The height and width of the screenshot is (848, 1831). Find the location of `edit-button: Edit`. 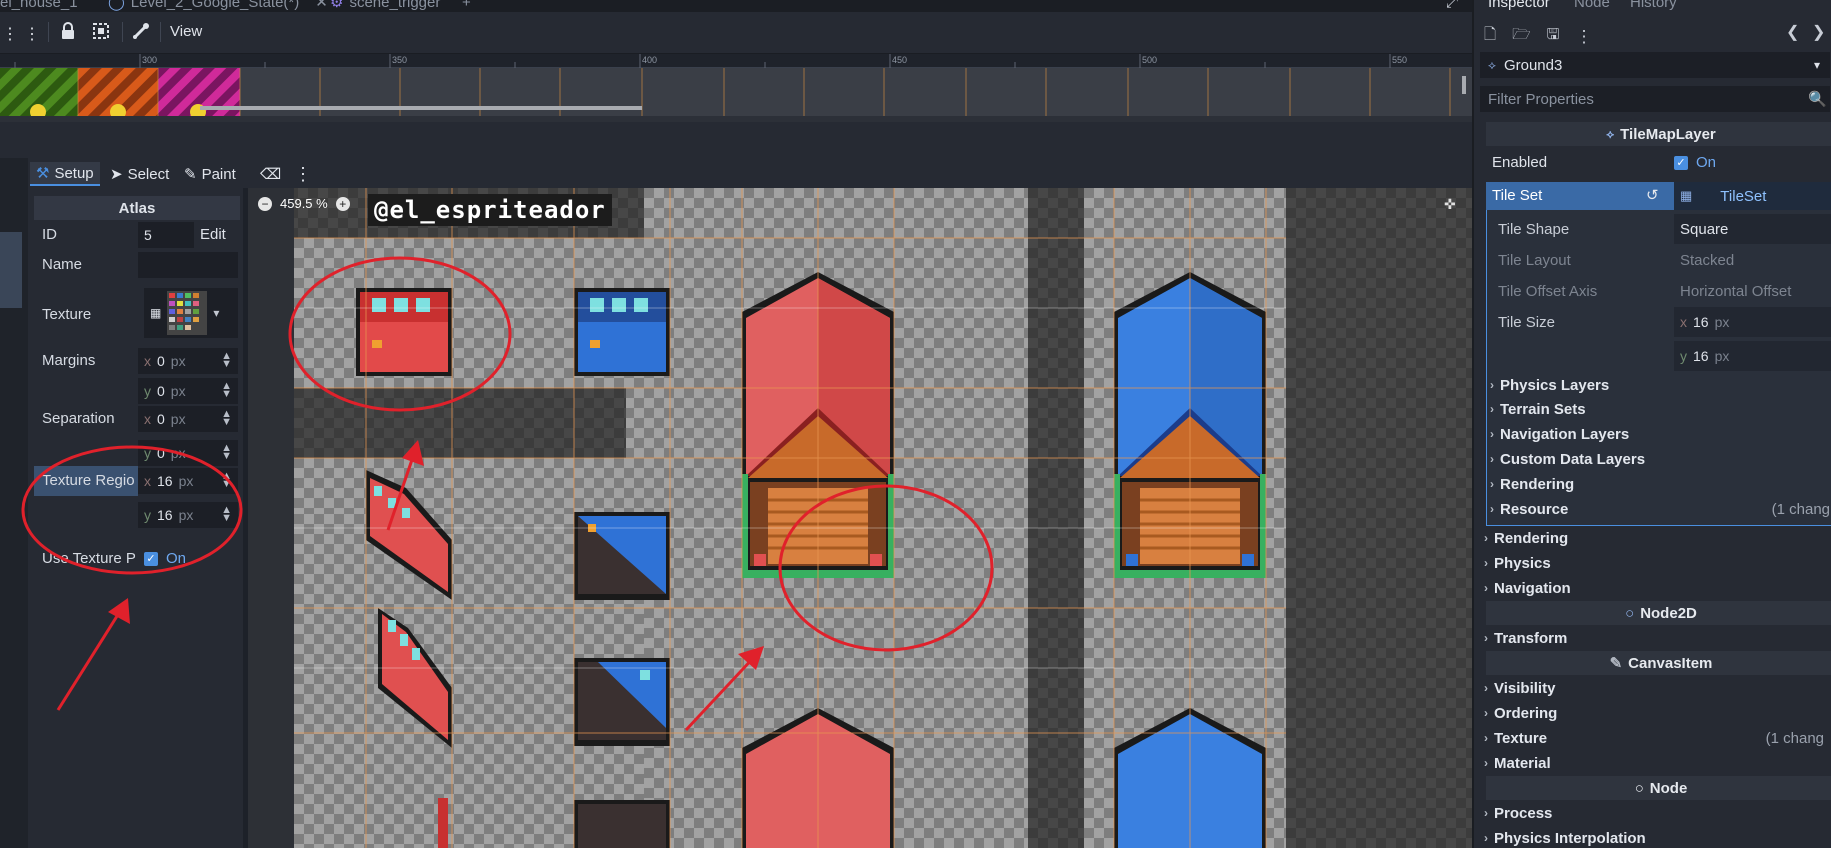

edit-button: Edit is located at coordinates (213, 234).